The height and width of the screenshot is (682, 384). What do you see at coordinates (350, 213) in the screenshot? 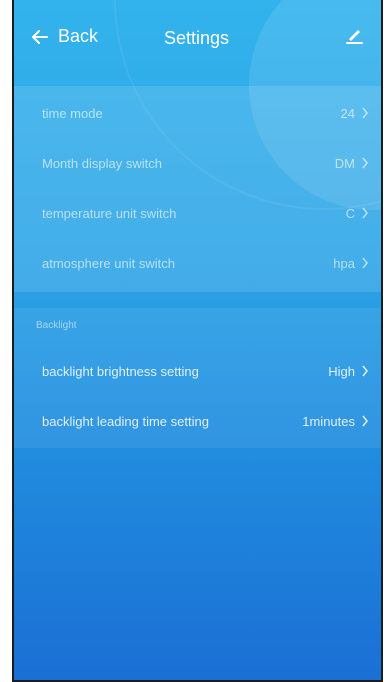
I see `setting-value: C` at bounding box center [350, 213].